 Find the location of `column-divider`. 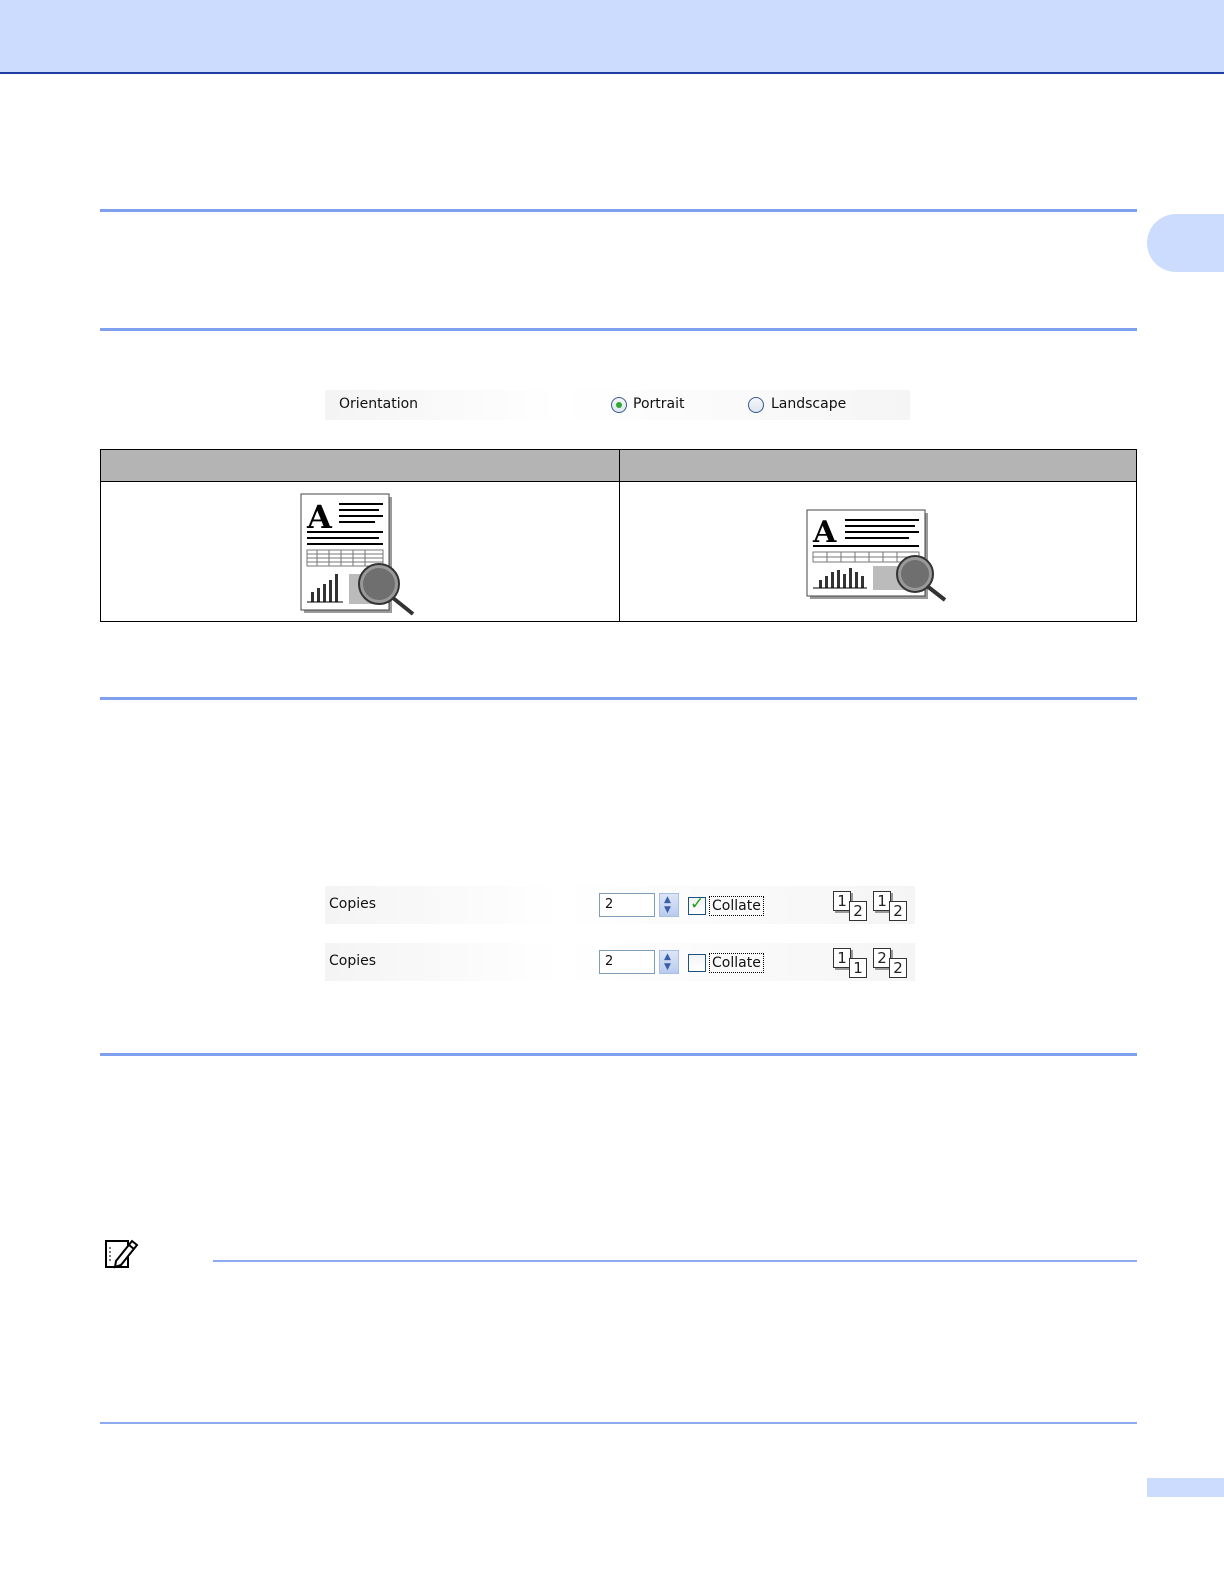

column-divider is located at coordinates (619, 535).